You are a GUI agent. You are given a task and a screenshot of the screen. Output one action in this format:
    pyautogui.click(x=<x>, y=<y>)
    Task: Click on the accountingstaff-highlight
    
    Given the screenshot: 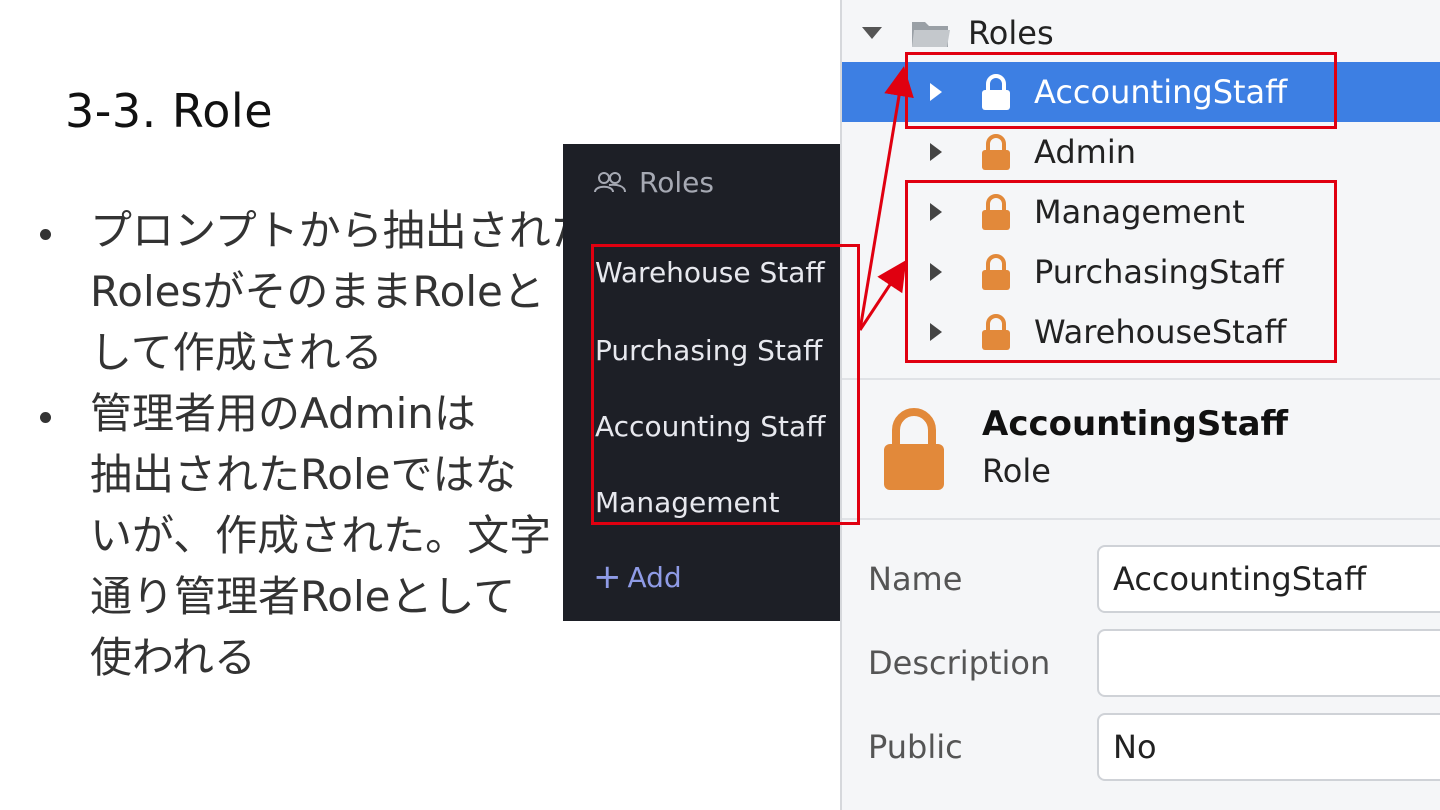 What is the action you would take?
    pyautogui.click(x=1121, y=90)
    